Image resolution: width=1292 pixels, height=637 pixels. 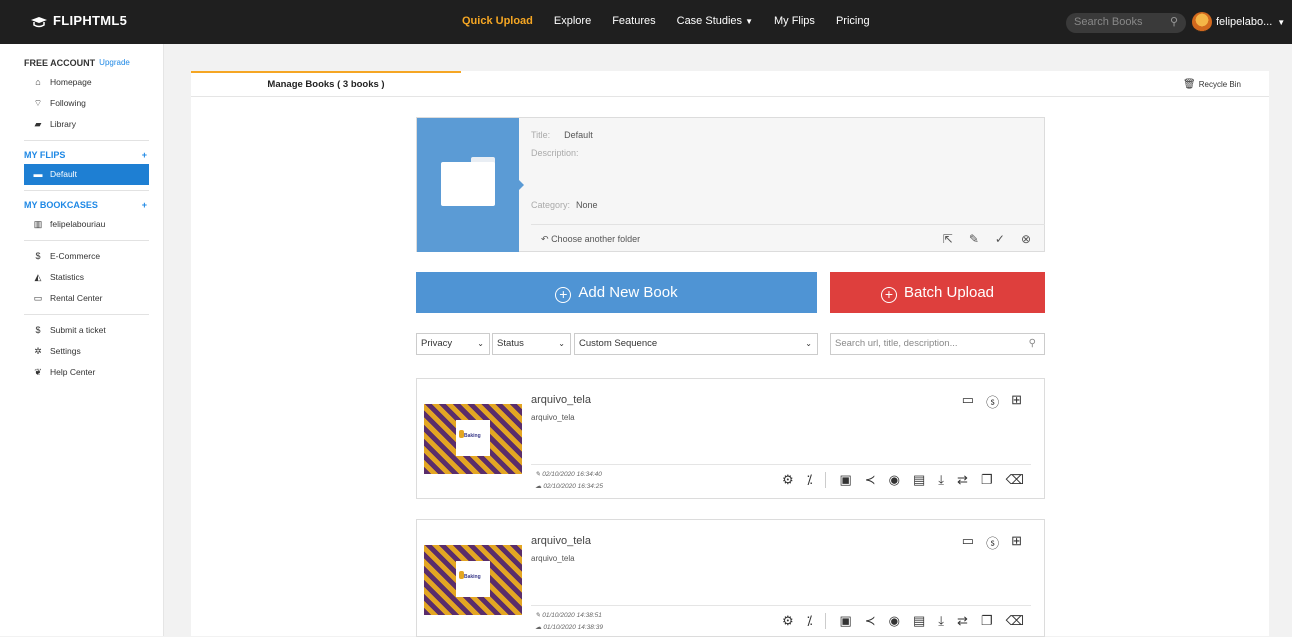 What do you see at coordinates (63, 174) in the screenshot?
I see `sidebar-item-label: Default` at bounding box center [63, 174].